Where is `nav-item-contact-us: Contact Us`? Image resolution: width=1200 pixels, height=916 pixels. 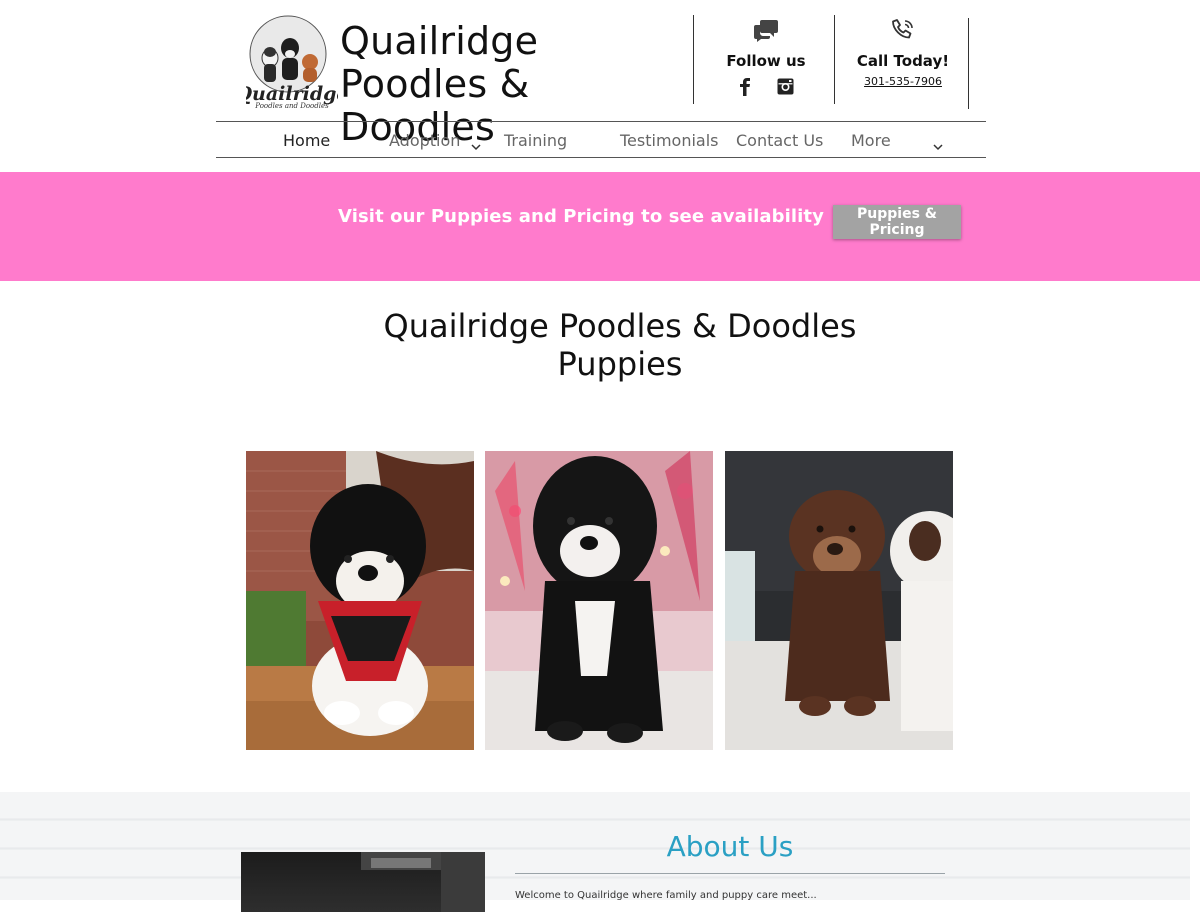 nav-item-contact-us: Contact Us is located at coordinates (779, 140).